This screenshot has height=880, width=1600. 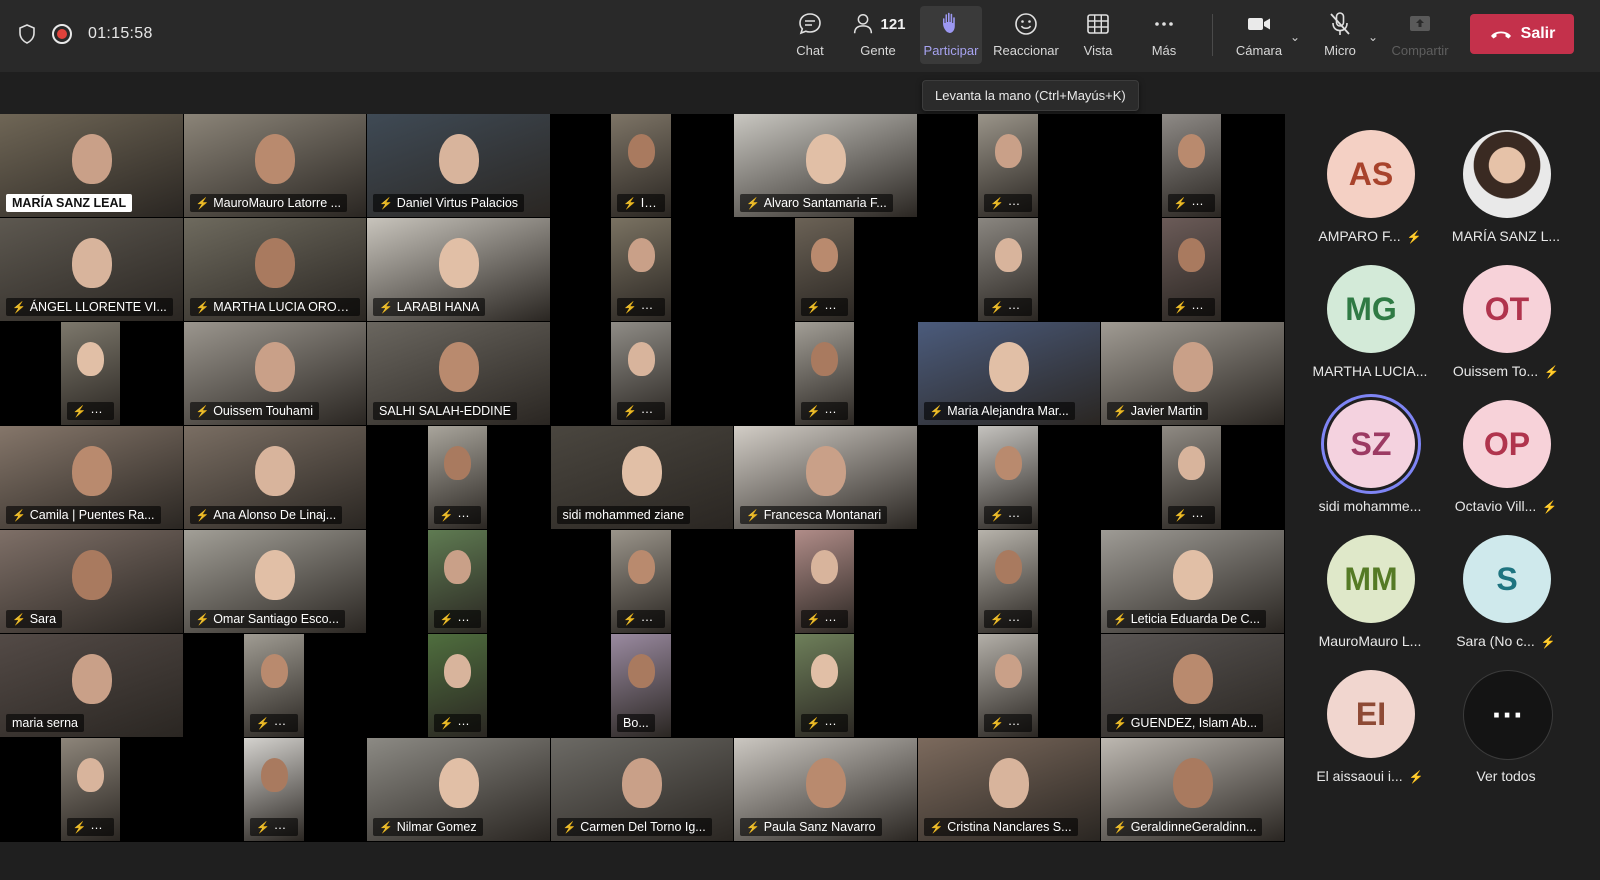 What do you see at coordinates (810, 35) in the screenshot?
I see `chat-button: Chat` at bounding box center [810, 35].